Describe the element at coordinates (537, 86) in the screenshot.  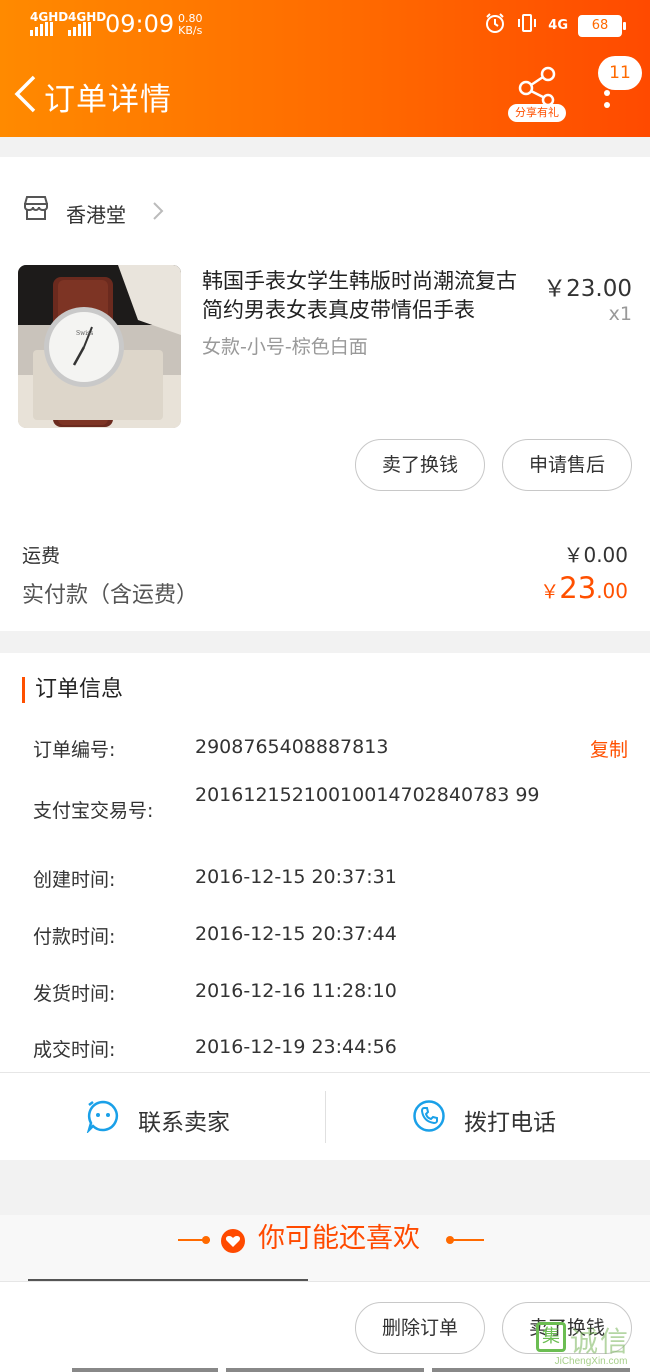
I see `share-icon` at that location.